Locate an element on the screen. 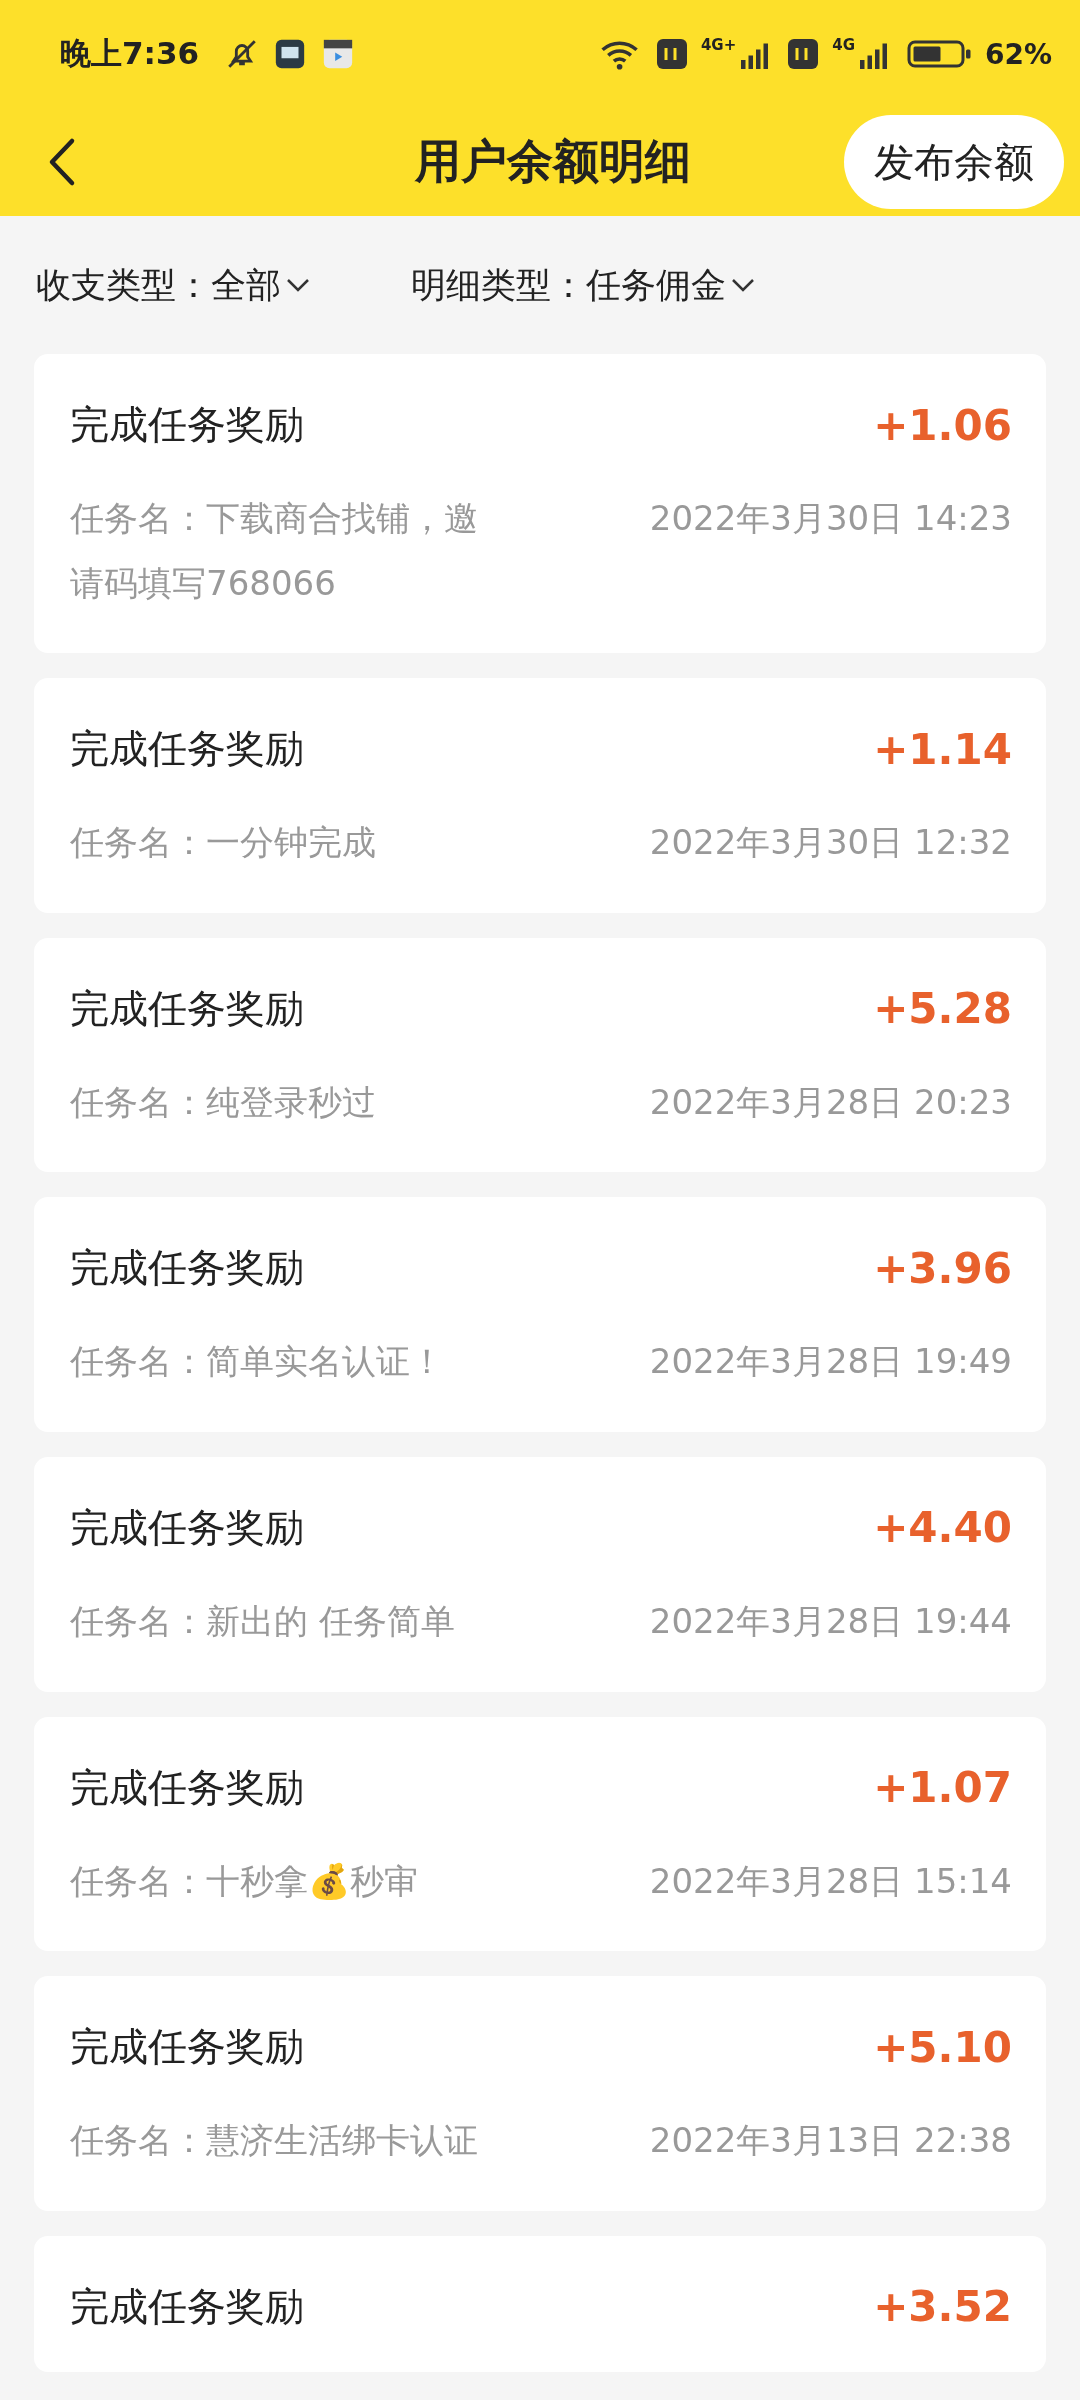 The width and height of the screenshot is (1080, 2400). publish-balance-button: 发布余额 is located at coordinates (954, 162).